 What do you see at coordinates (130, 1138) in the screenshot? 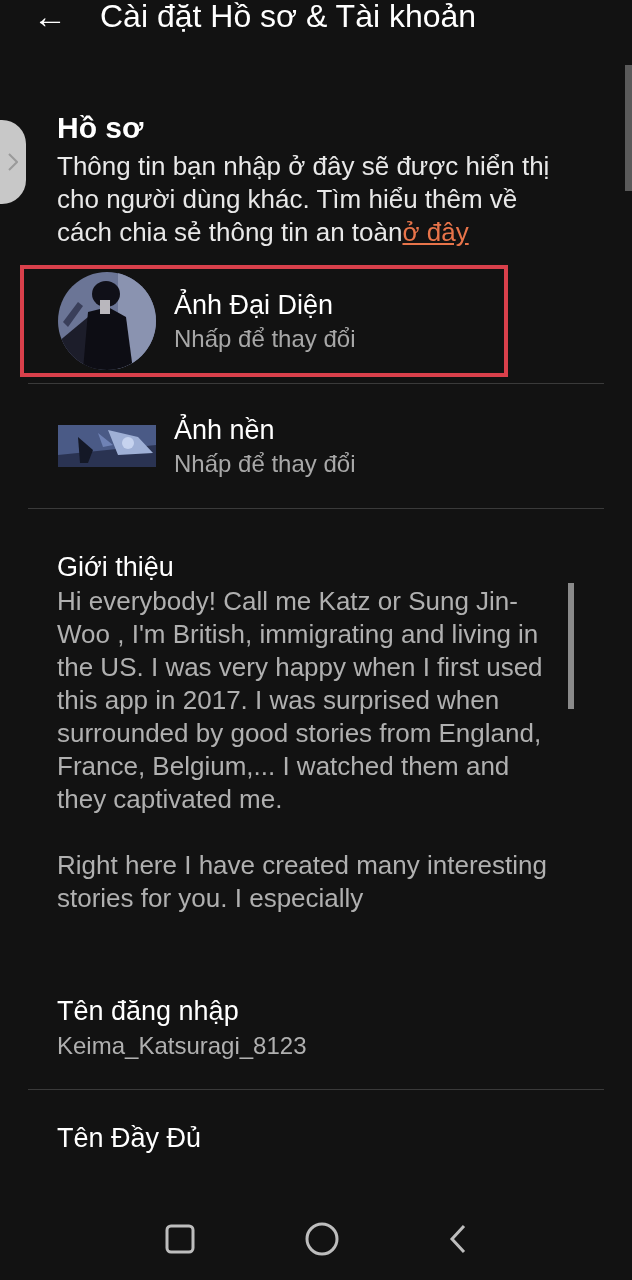
I see `field-label: Tên Đầy Đủ` at bounding box center [130, 1138].